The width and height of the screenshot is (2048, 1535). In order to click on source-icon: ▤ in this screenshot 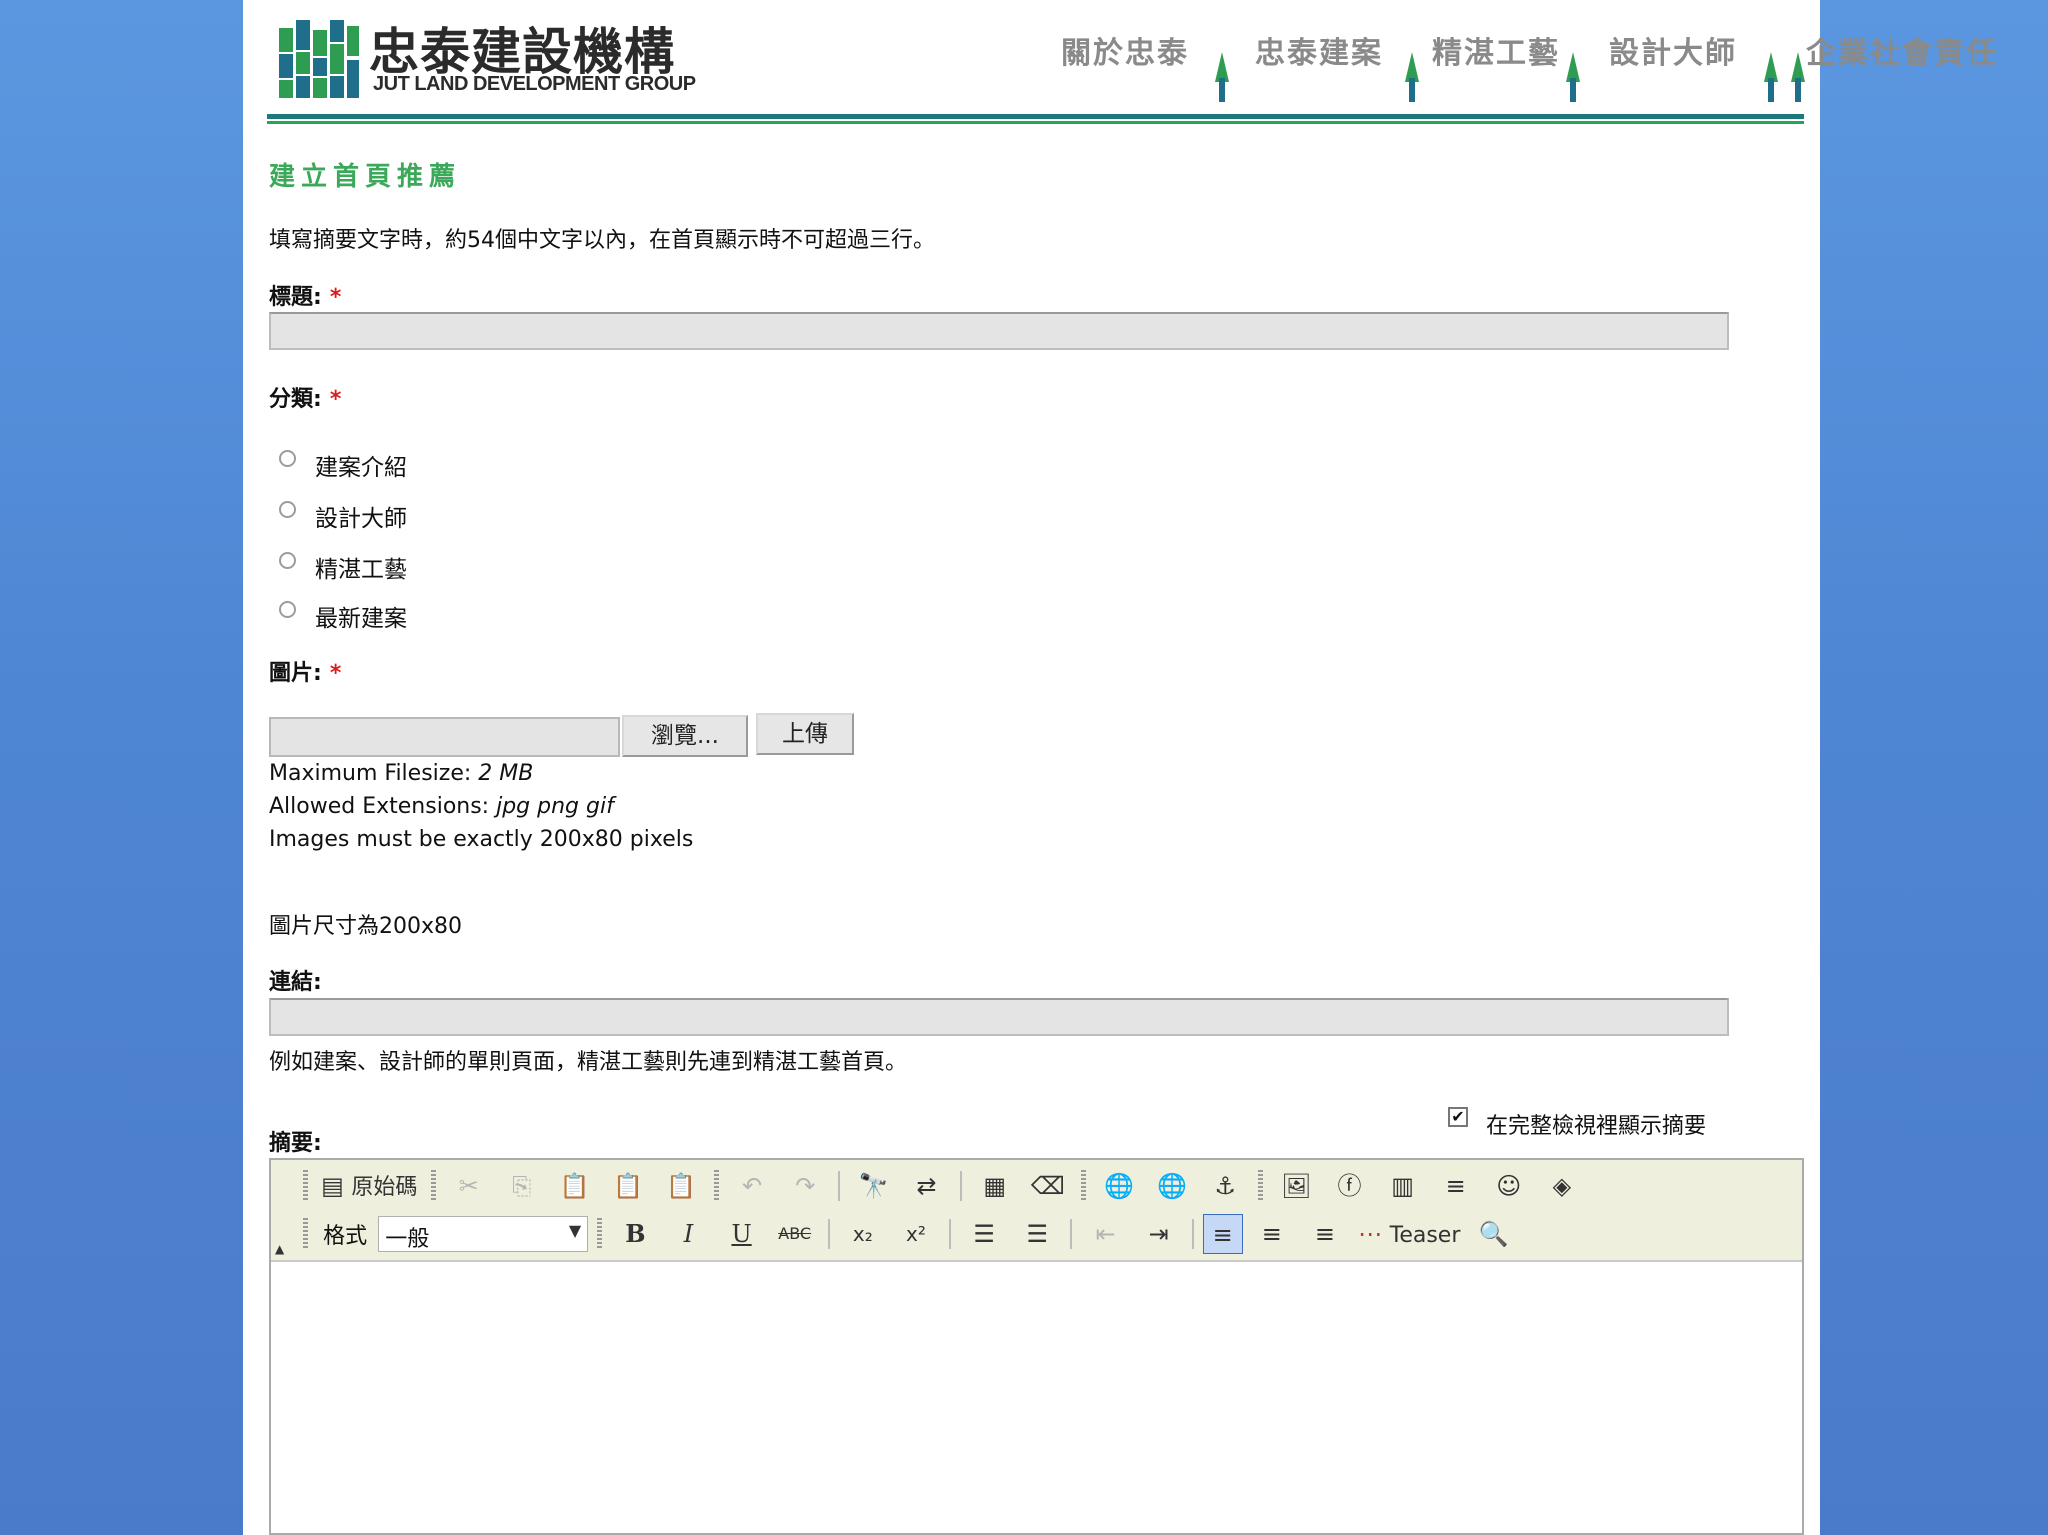, I will do `click(332, 1186)`.